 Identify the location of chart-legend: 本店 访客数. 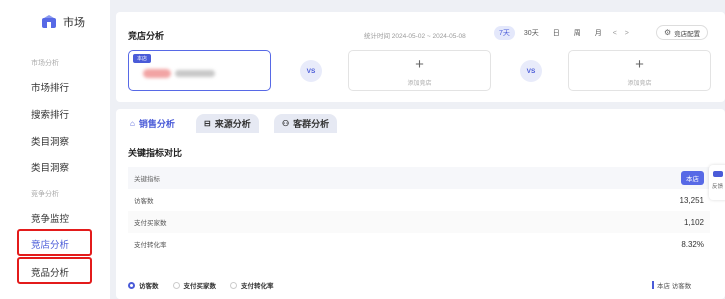
(671, 285).